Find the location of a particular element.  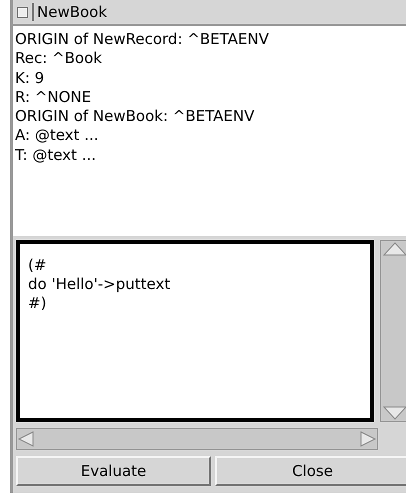

down-arrow-icon is located at coordinates (393, 413).